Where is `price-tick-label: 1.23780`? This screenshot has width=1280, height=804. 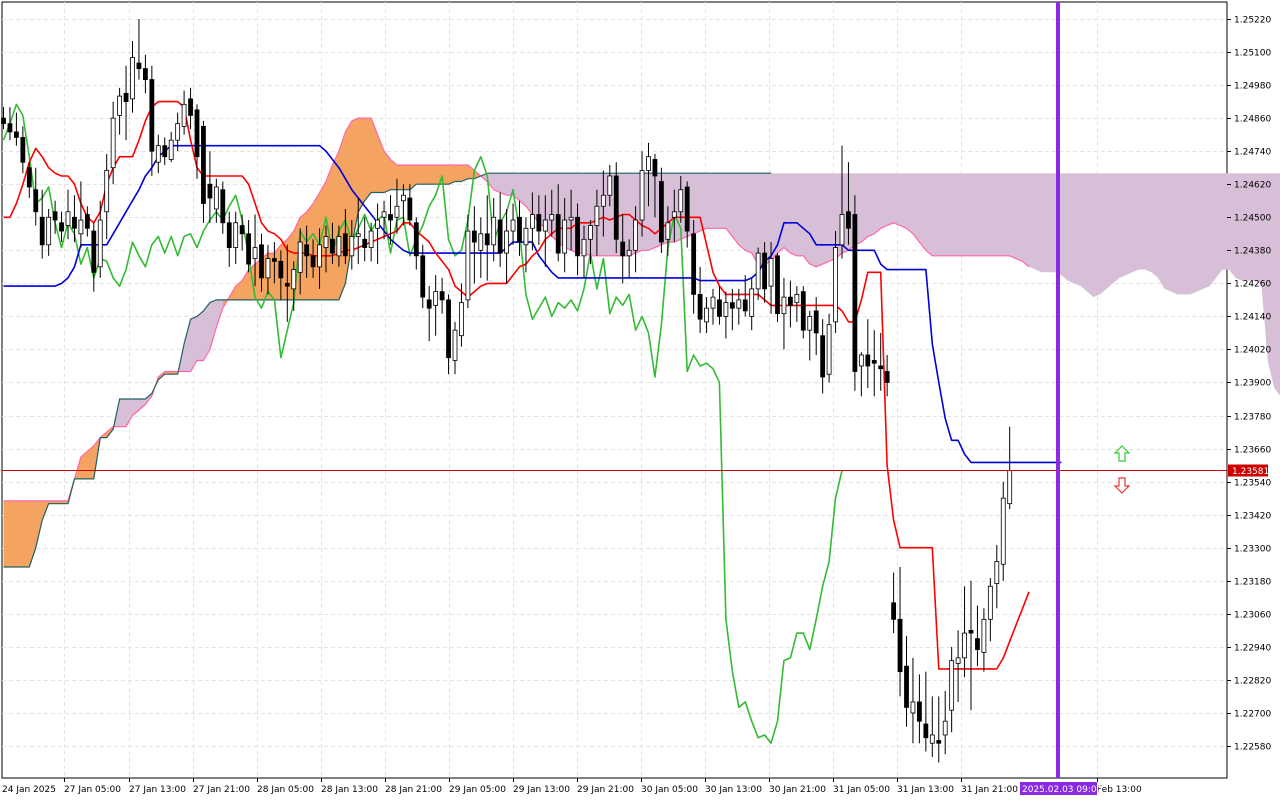
price-tick-label: 1.23780 is located at coordinates (1252, 418).